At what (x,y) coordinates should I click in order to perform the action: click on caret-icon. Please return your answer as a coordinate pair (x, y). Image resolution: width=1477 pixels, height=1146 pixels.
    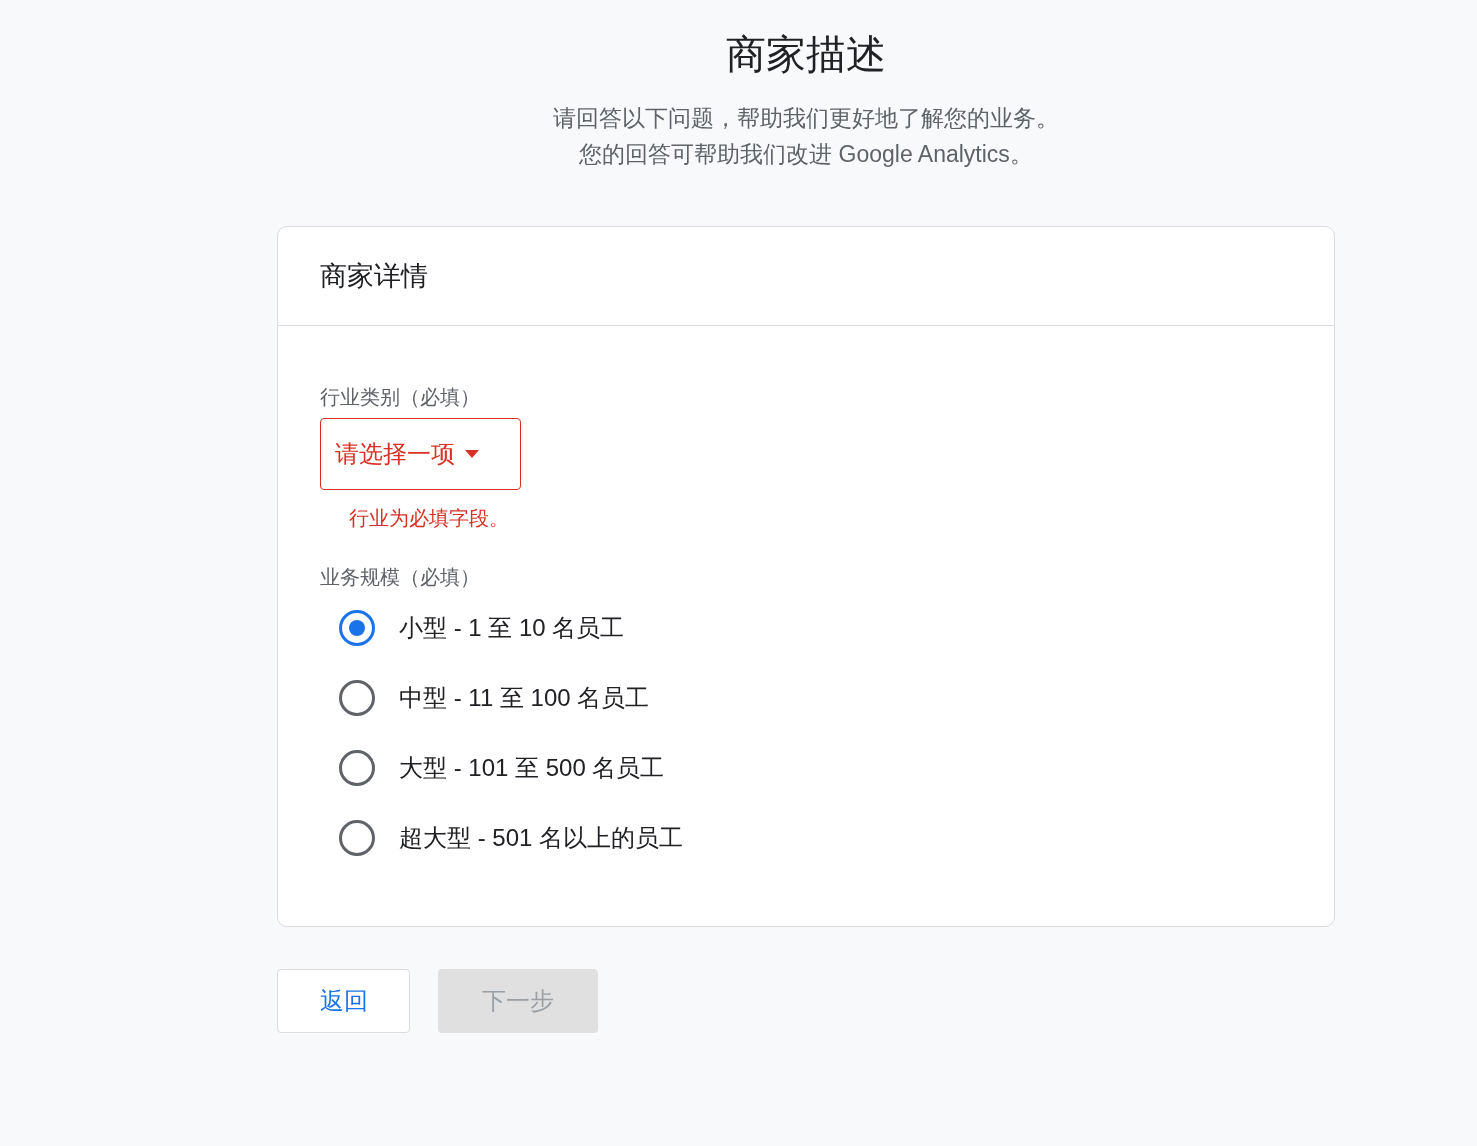
    Looking at the image, I should click on (472, 454).